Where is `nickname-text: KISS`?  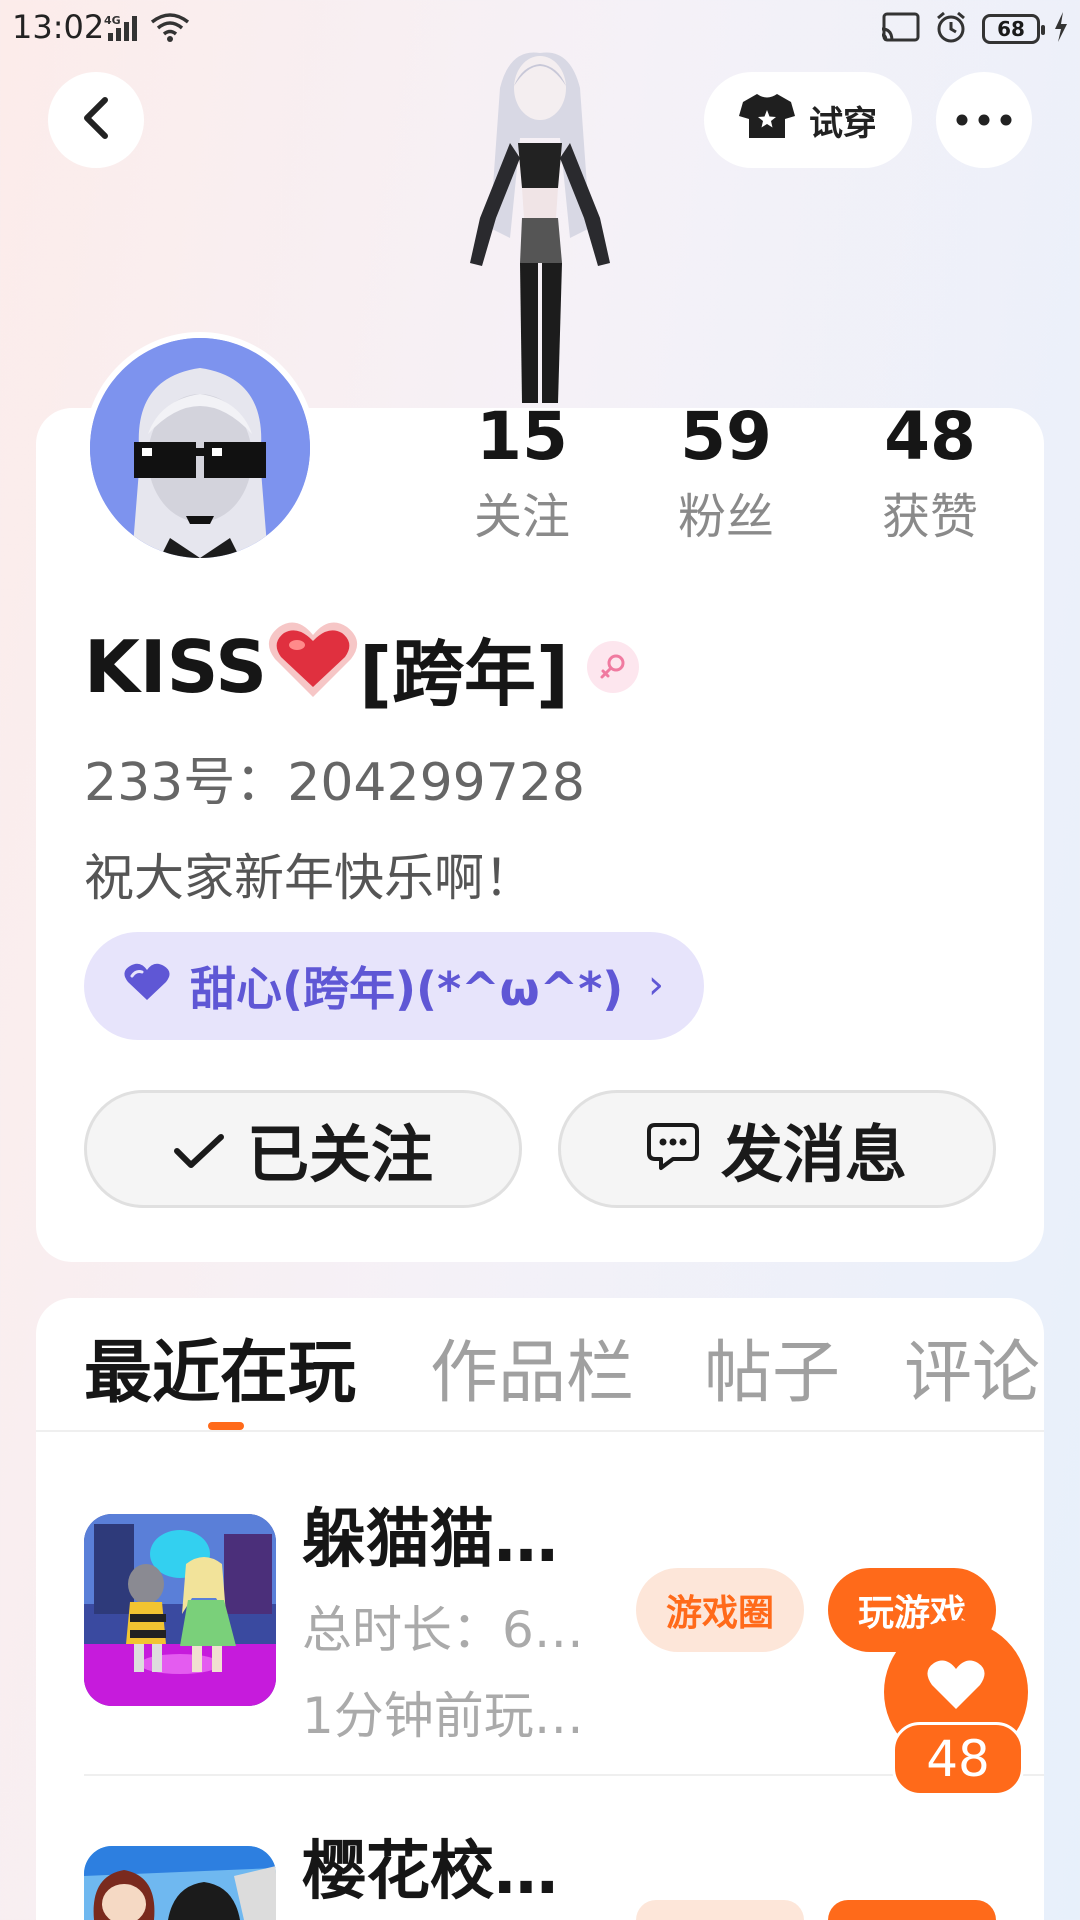 nickname-text: KISS is located at coordinates (176, 667).